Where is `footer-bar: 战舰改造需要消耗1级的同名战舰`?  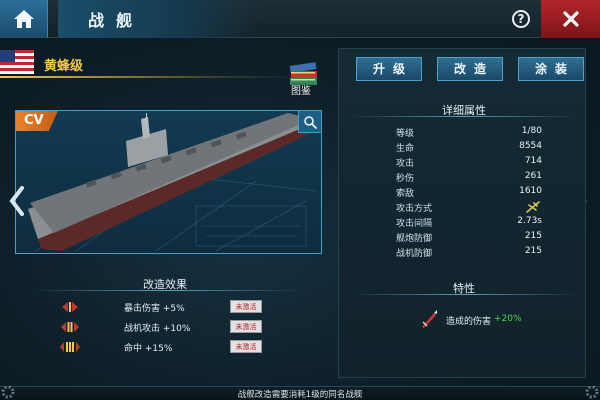 footer-bar: 战舰改造需要消耗1级的同名战舰 is located at coordinates (300, 393).